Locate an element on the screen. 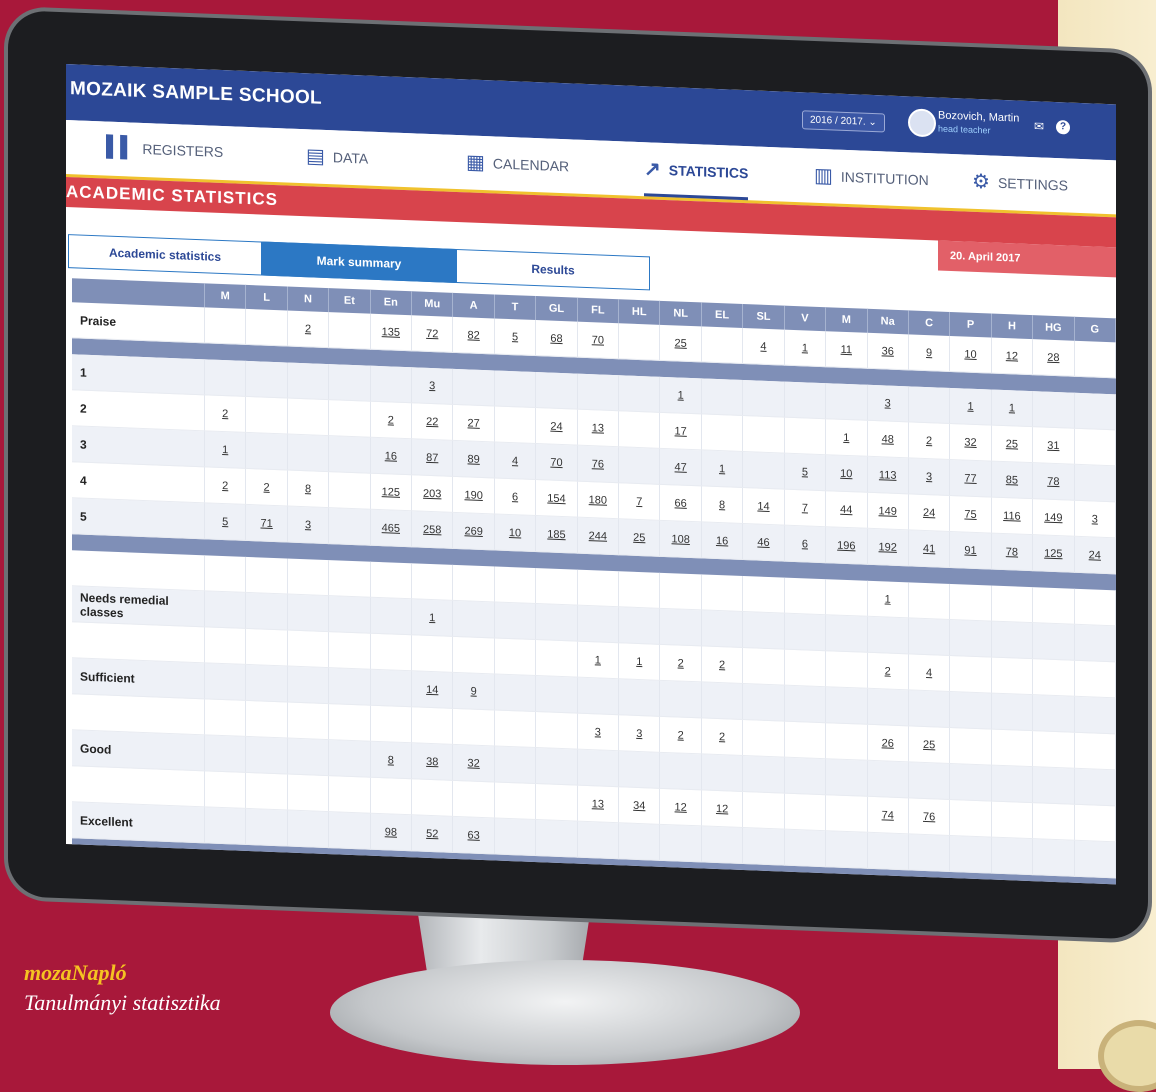 Image resolution: width=1156 pixels, height=1092 pixels. mark-count-link: 113 is located at coordinates (888, 475).